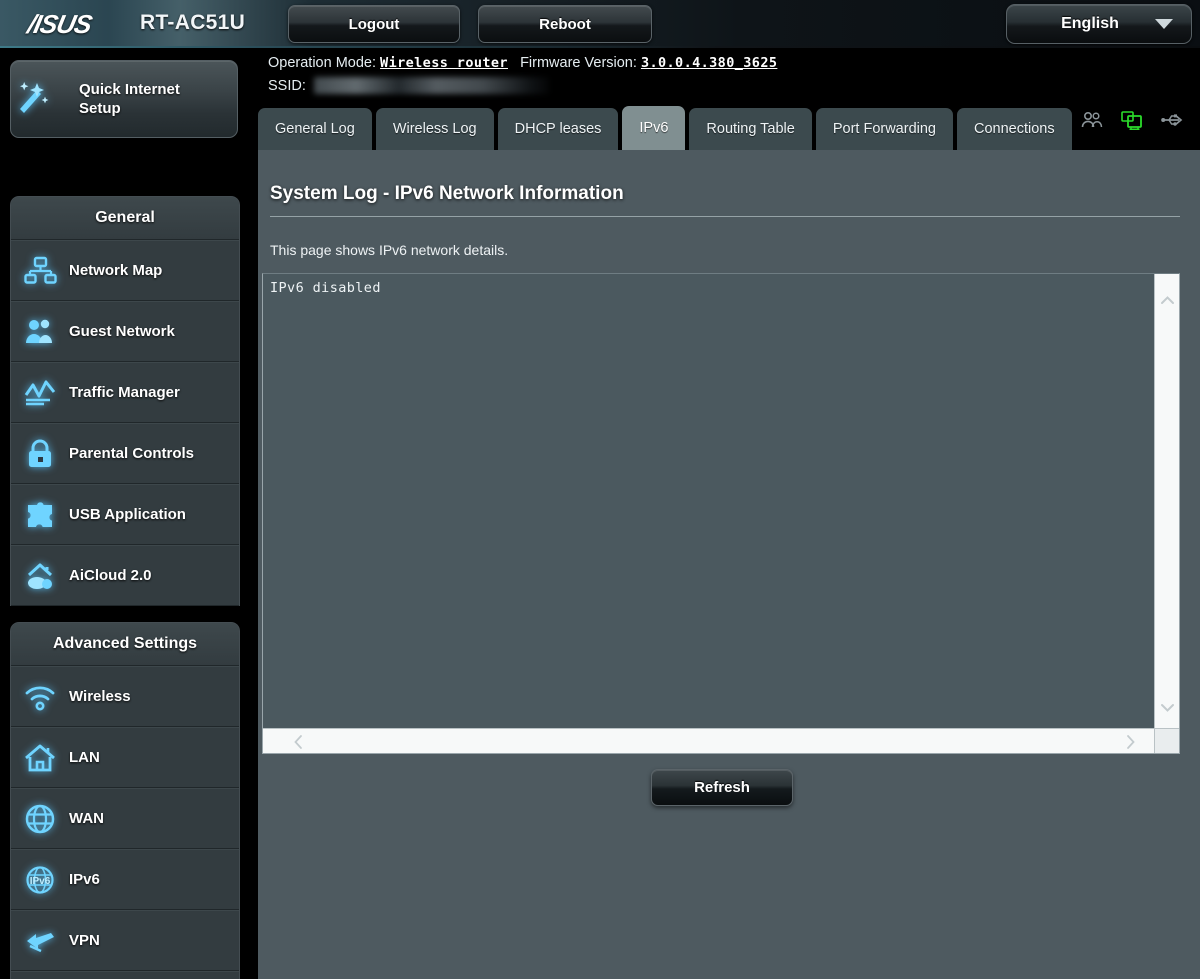 The image size is (1200, 979). What do you see at coordinates (125, 818) in the screenshot?
I see `sidebar-item-wan: WAN` at bounding box center [125, 818].